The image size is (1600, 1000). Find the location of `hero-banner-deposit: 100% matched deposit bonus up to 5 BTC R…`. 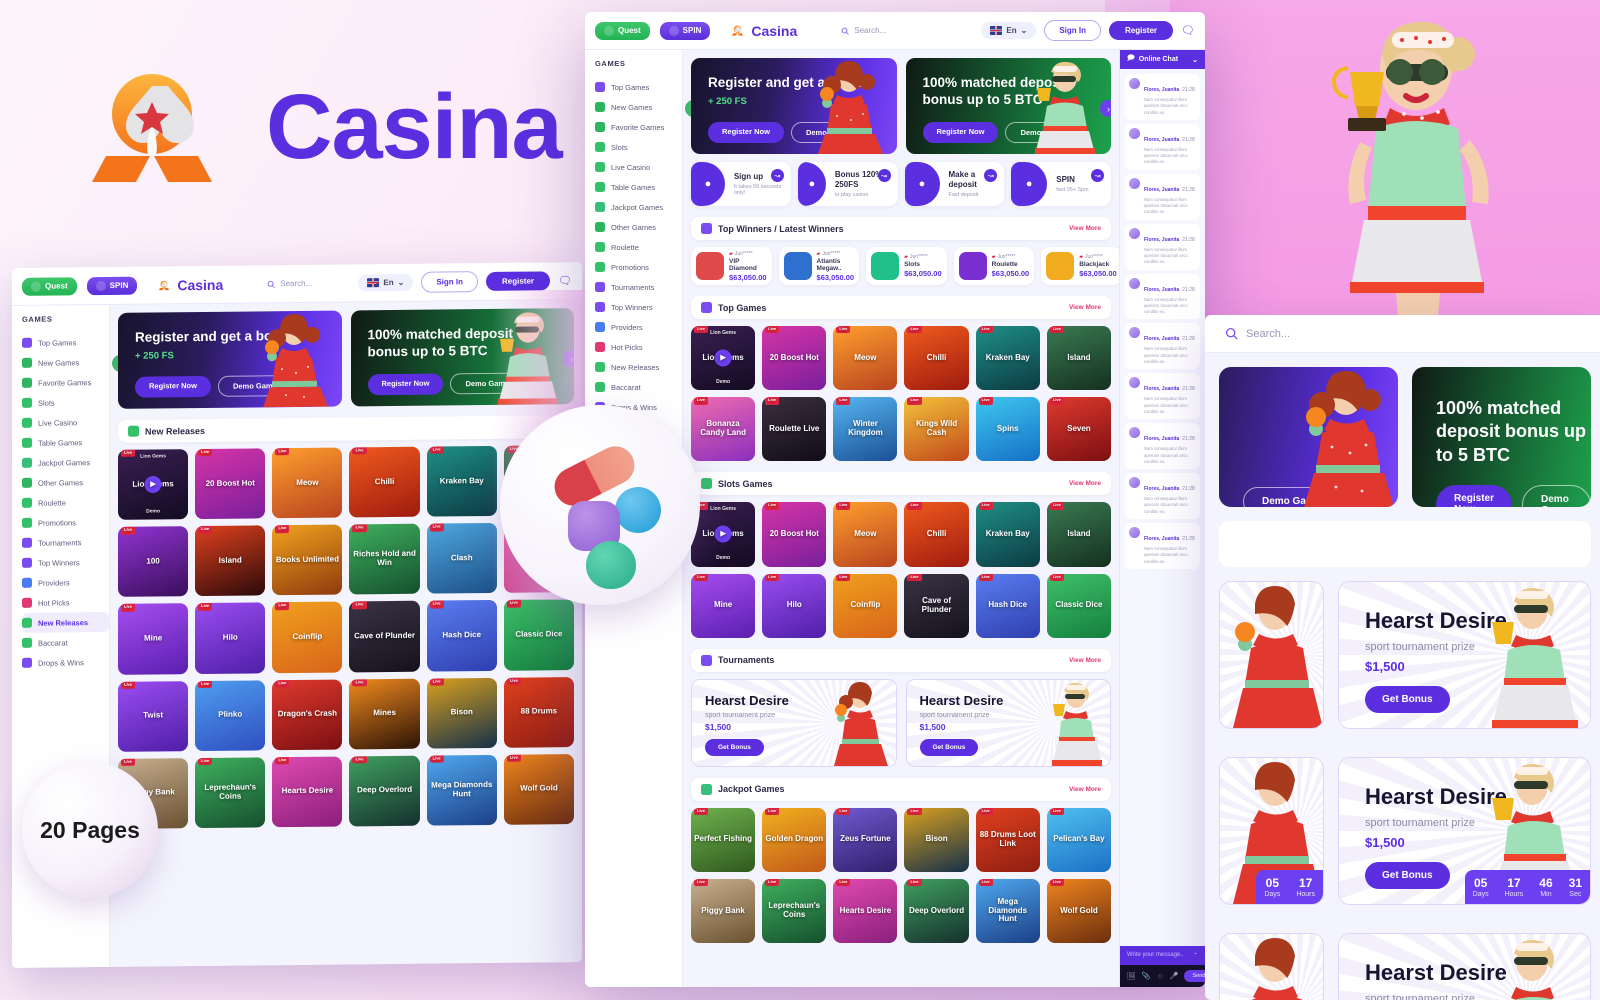

hero-banner-deposit: 100% matched deposit bonus up to 5 BTC R… is located at coordinates (462, 357).